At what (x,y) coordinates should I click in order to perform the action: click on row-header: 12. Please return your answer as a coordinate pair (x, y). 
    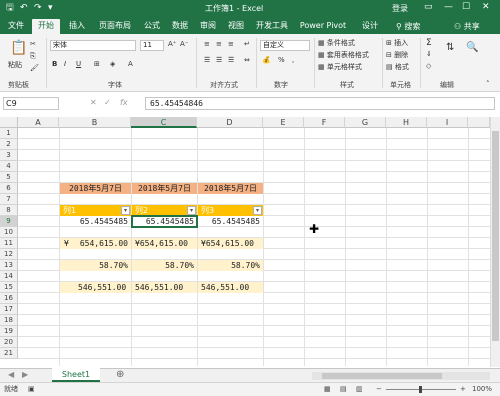
    Looking at the image, I should click on (9, 254).